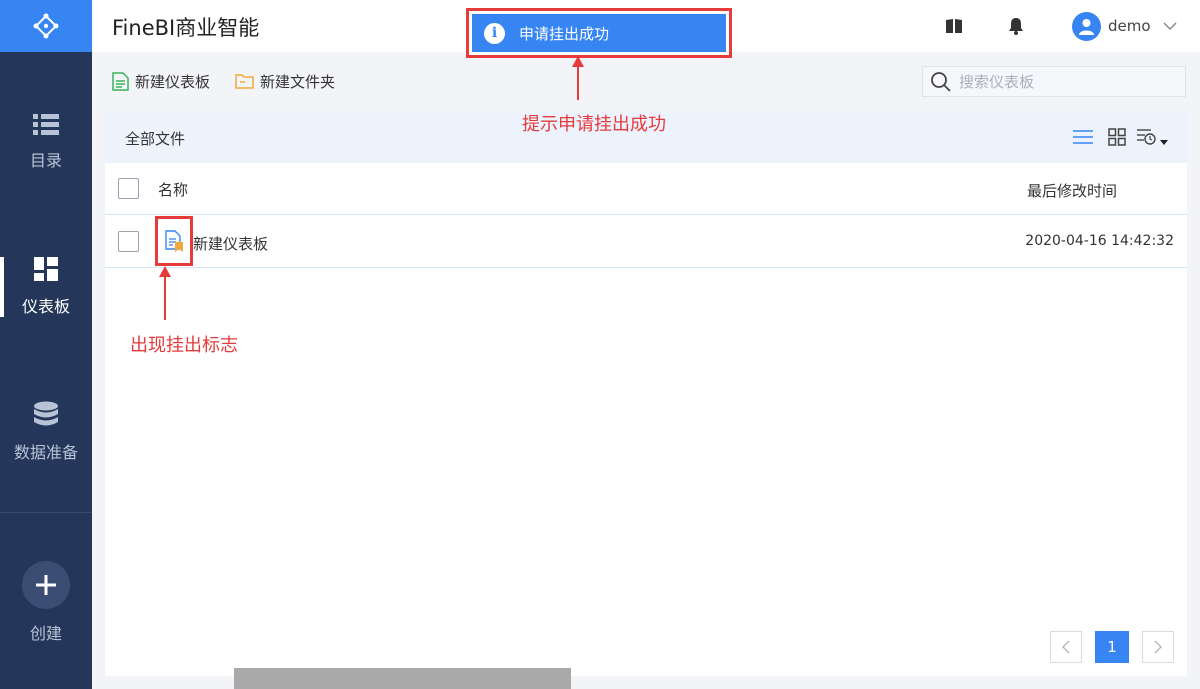 The width and height of the screenshot is (1200, 689). What do you see at coordinates (578, 78) in the screenshot?
I see `toast-annotation-arrow` at bounding box center [578, 78].